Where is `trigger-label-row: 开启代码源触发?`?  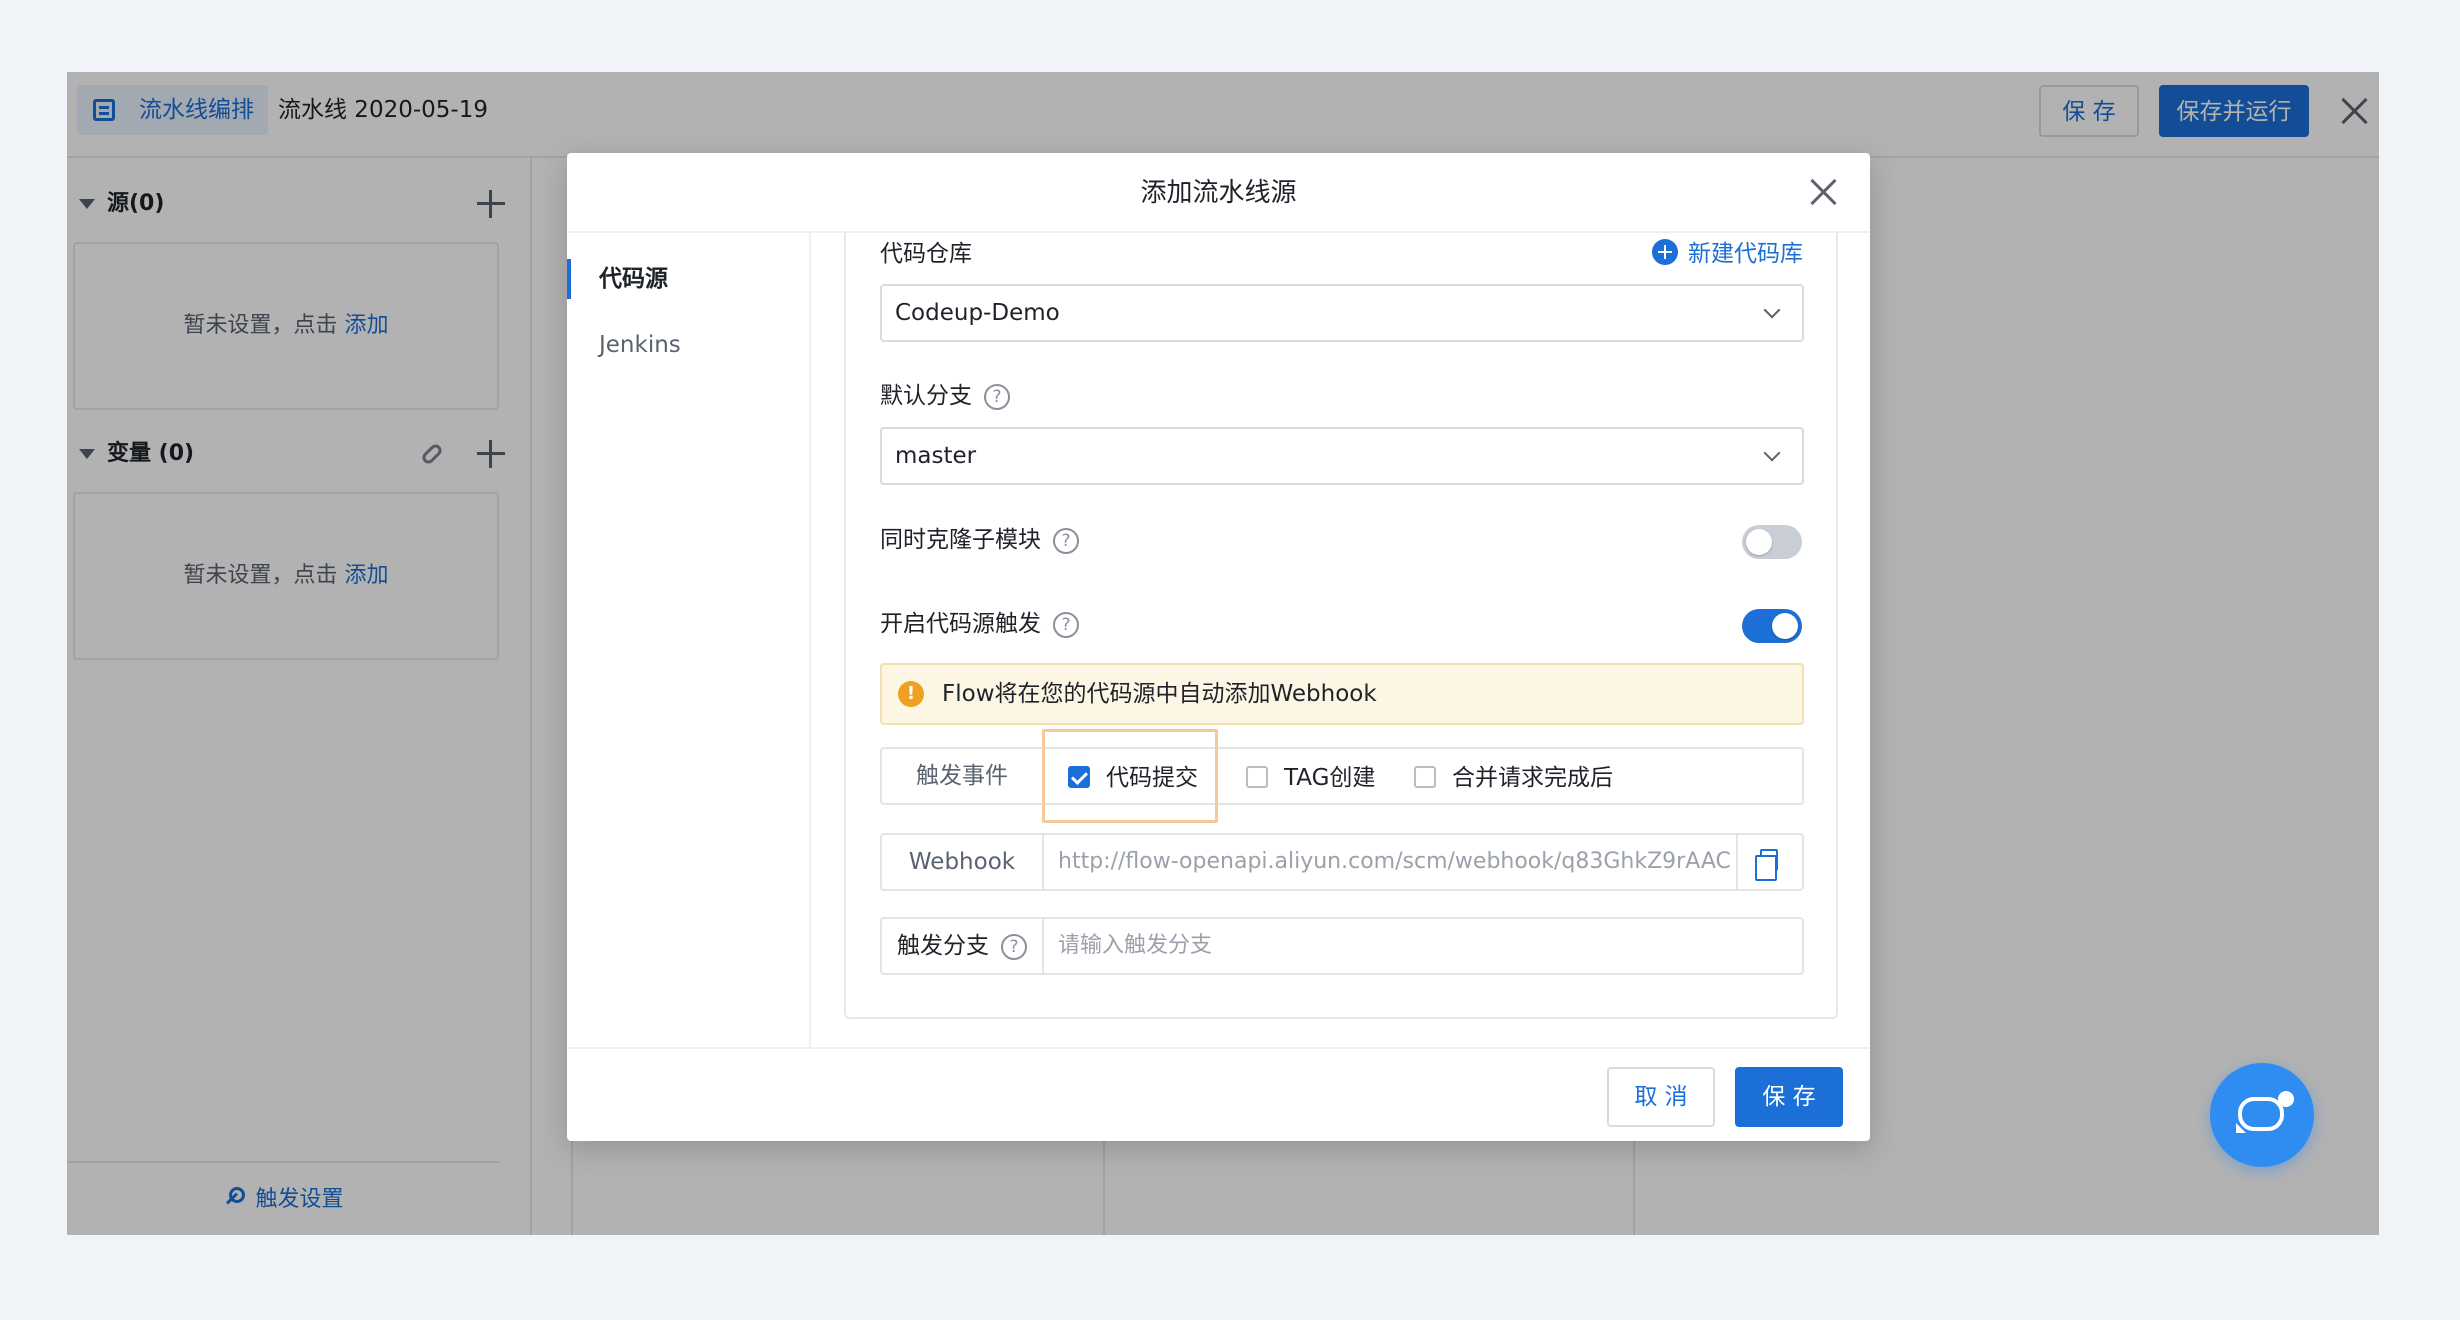 trigger-label-row: 开启代码源触发? is located at coordinates (979, 624).